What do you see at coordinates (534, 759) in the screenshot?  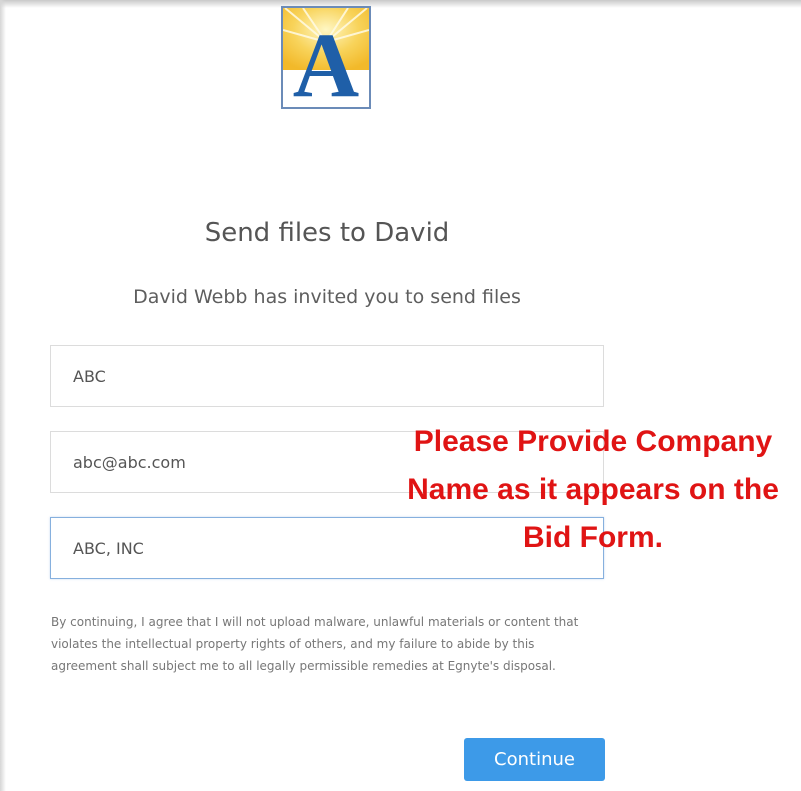 I see `continue-button: Continue` at bounding box center [534, 759].